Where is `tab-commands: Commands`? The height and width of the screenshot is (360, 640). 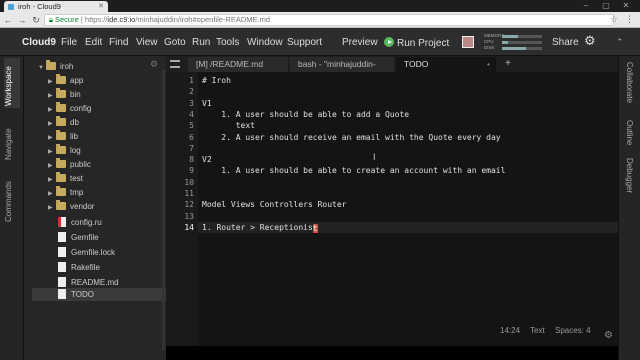 tab-commands: Commands is located at coordinates (8, 195).